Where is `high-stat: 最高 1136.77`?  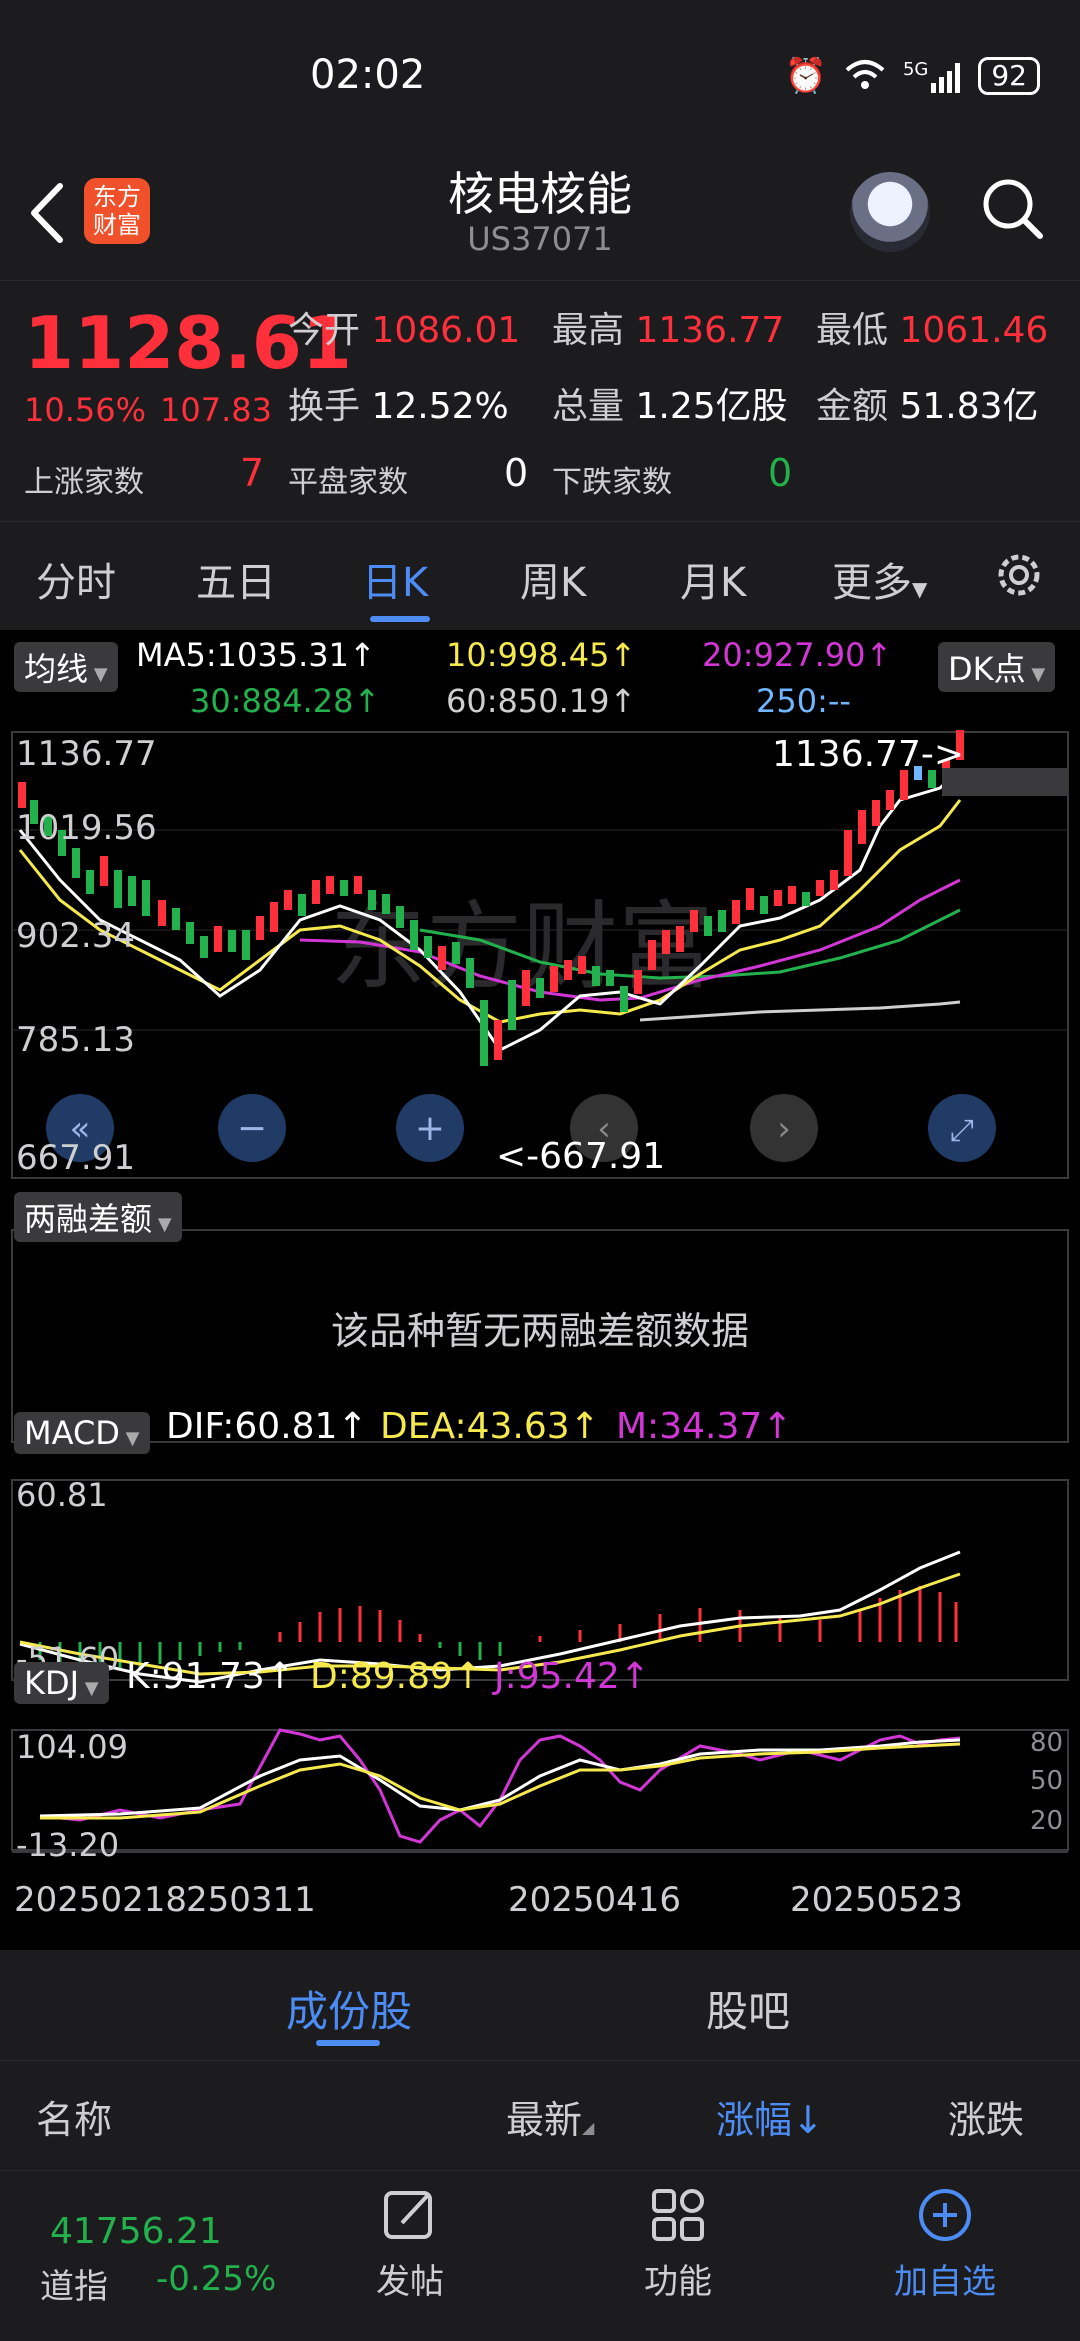
high-stat: 最高 1136.77 is located at coordinates (668, 330).